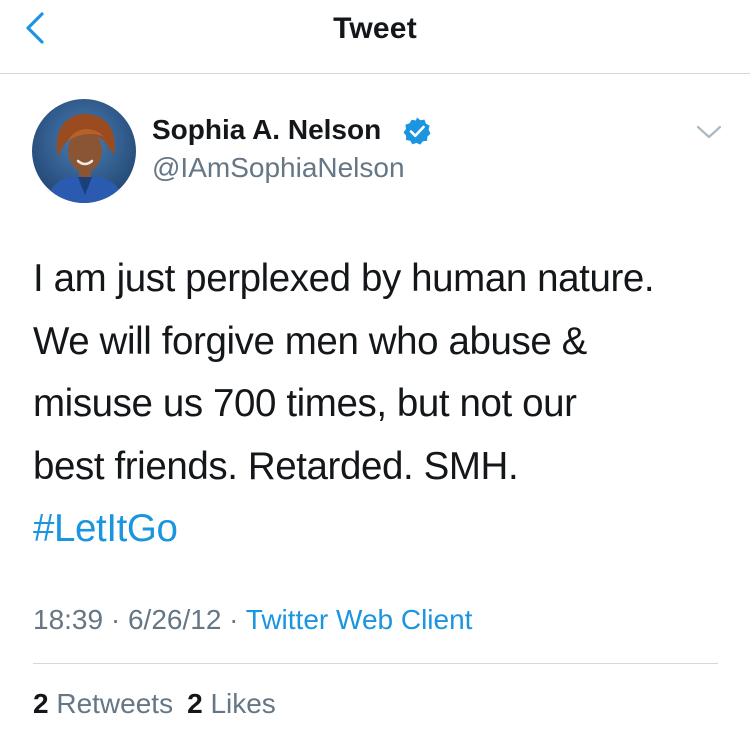 Image resolution: width=750 pixels, height=738 pixels. I want to click on retweets-count: 2, so click(41, 703).